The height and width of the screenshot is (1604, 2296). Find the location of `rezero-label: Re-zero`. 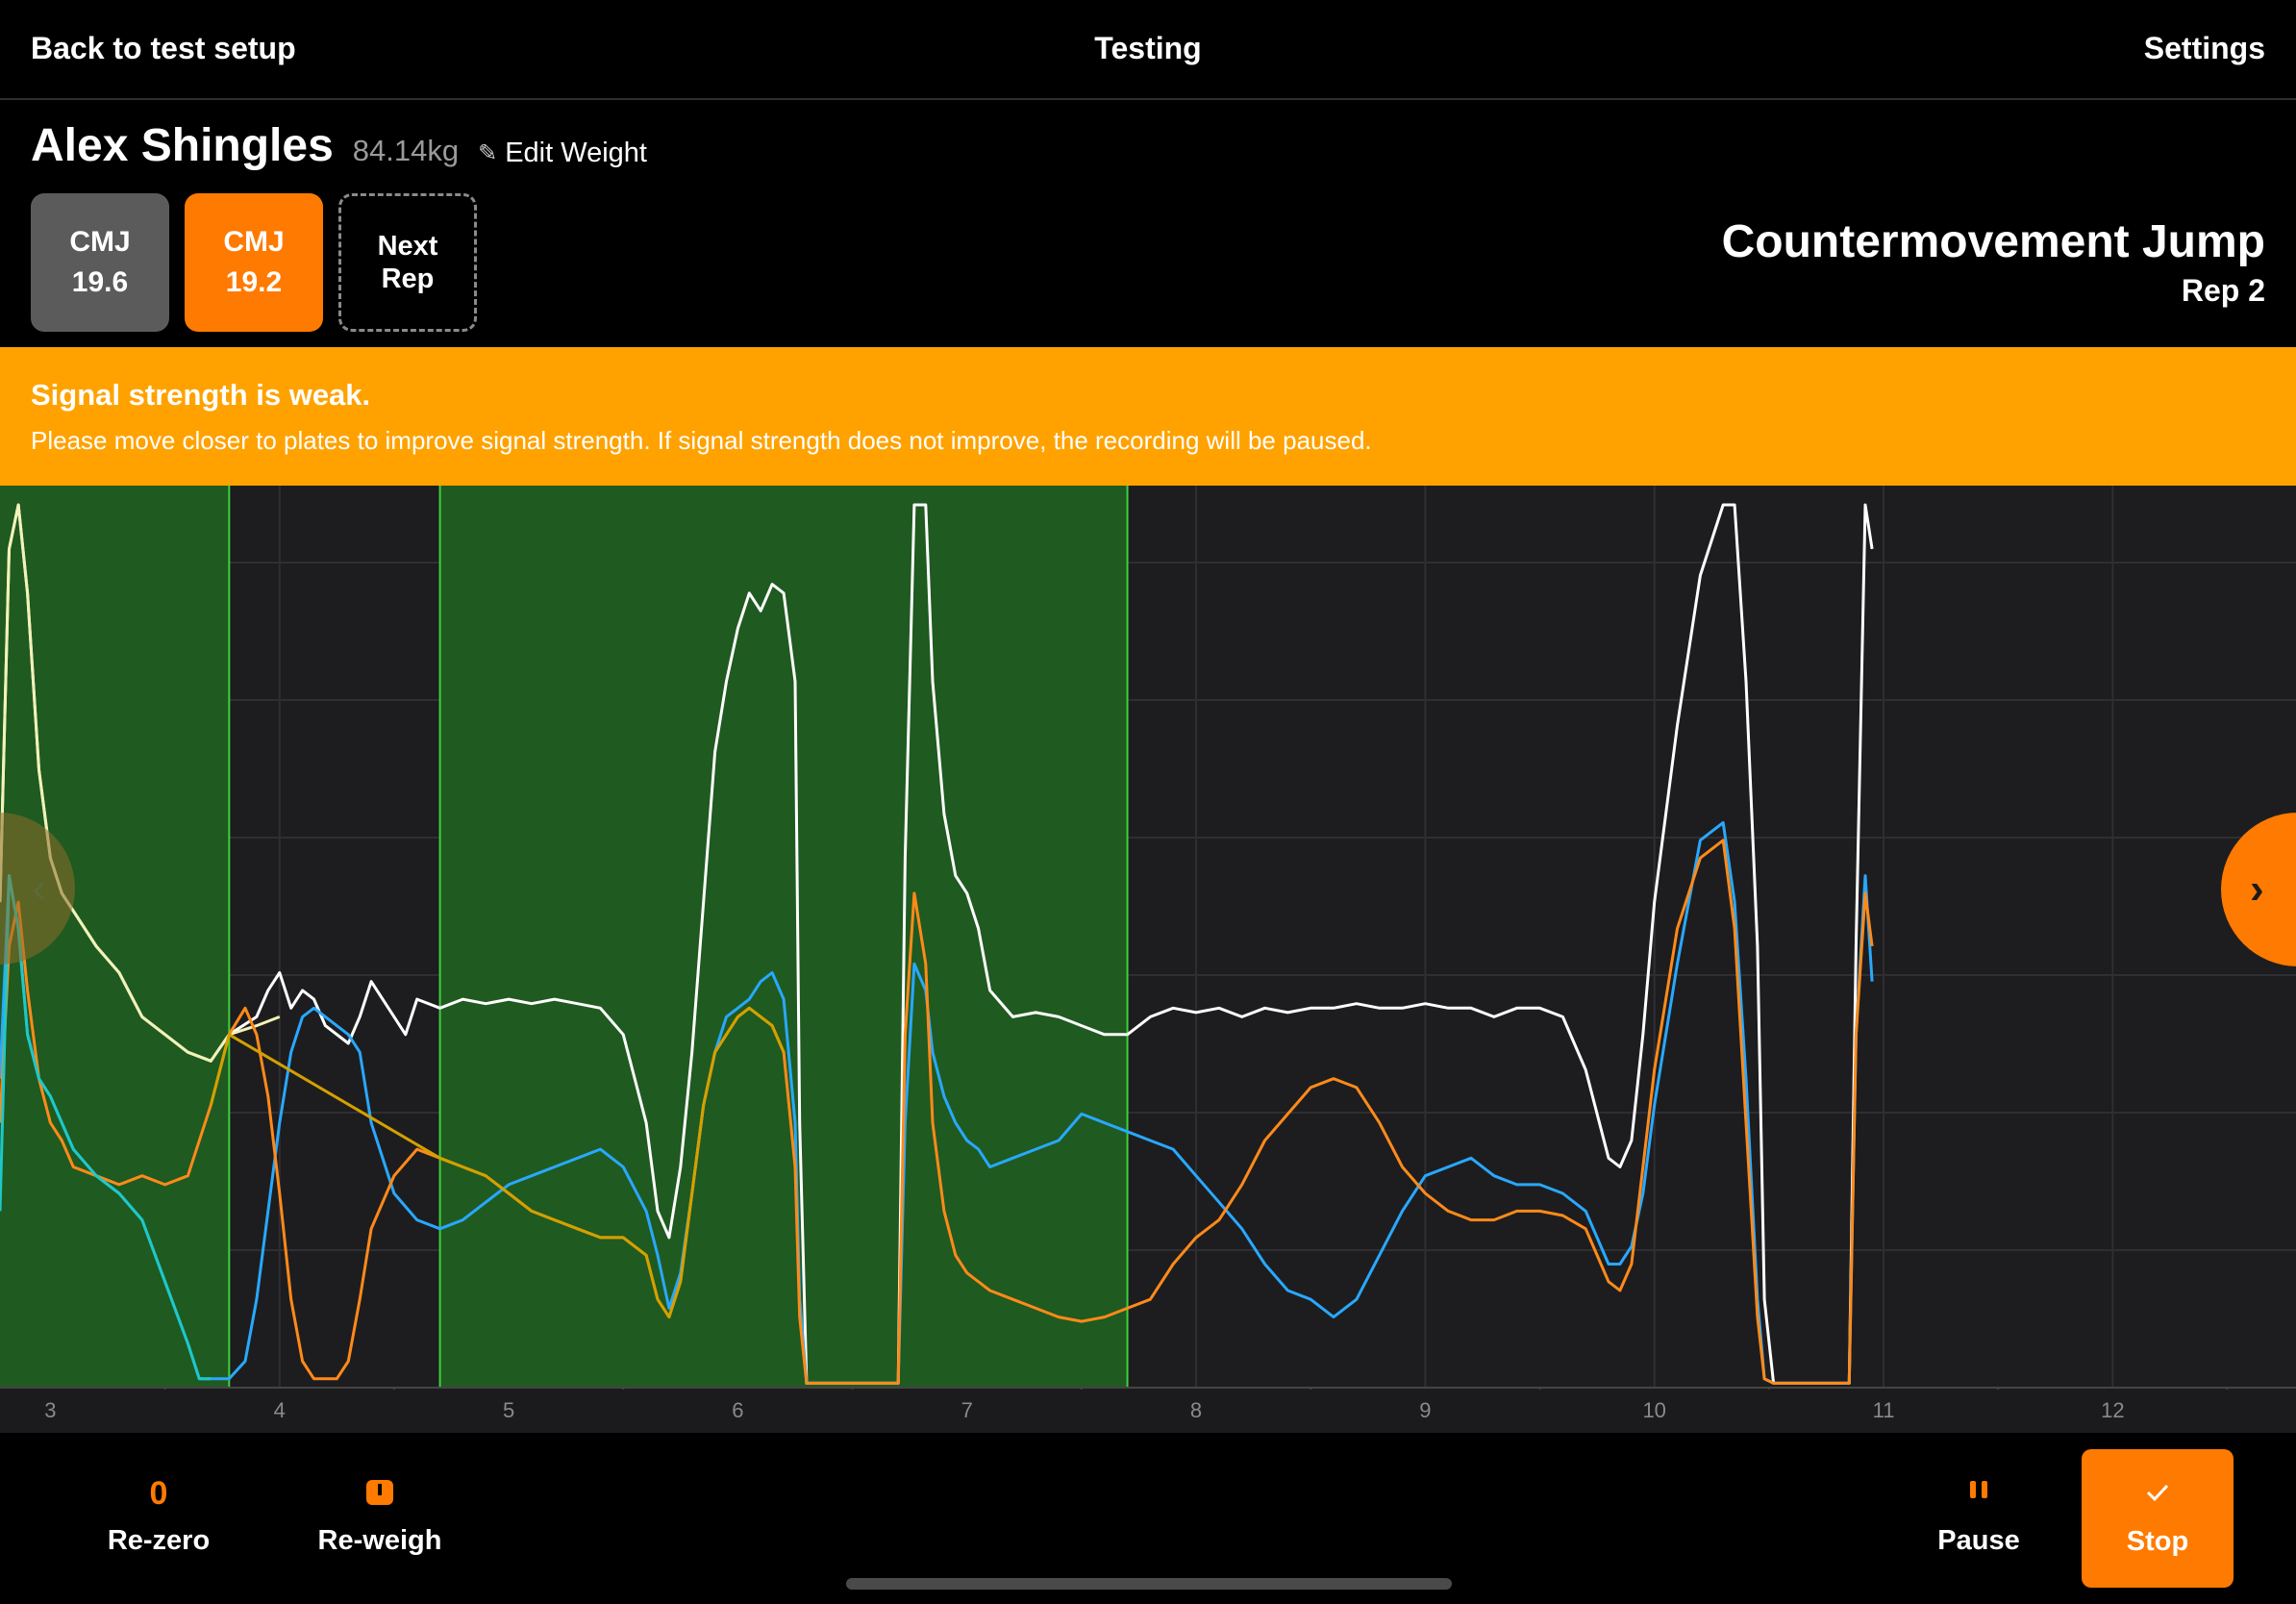

rezero-label: Re-zero is located at coordinates (159, 1540).